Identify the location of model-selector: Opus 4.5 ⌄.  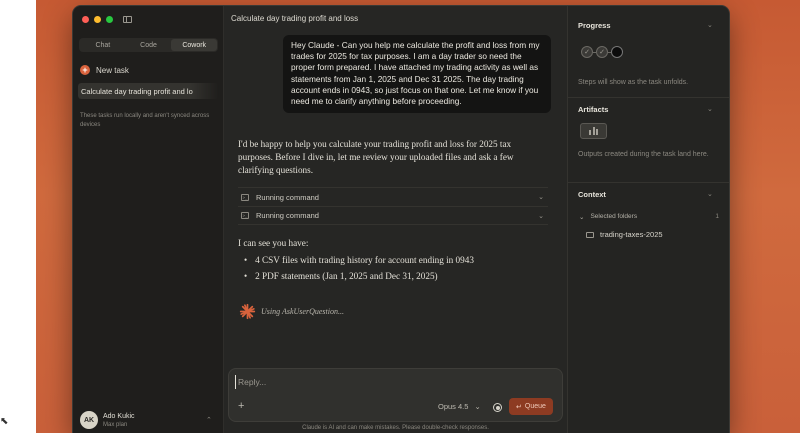
(459, 406).